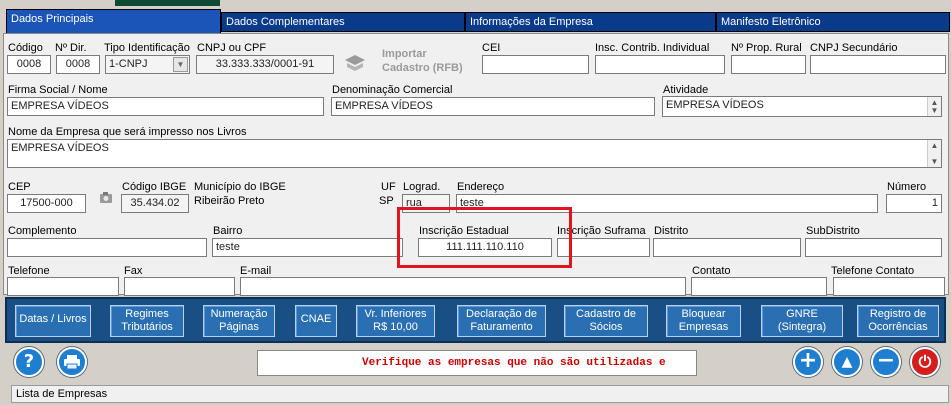 This screenshot has width=951, height=405. What do you see at coordinates (889, 286) in the screenshot?
I see `telefone-contato-field` at bounding box center [889, 286].